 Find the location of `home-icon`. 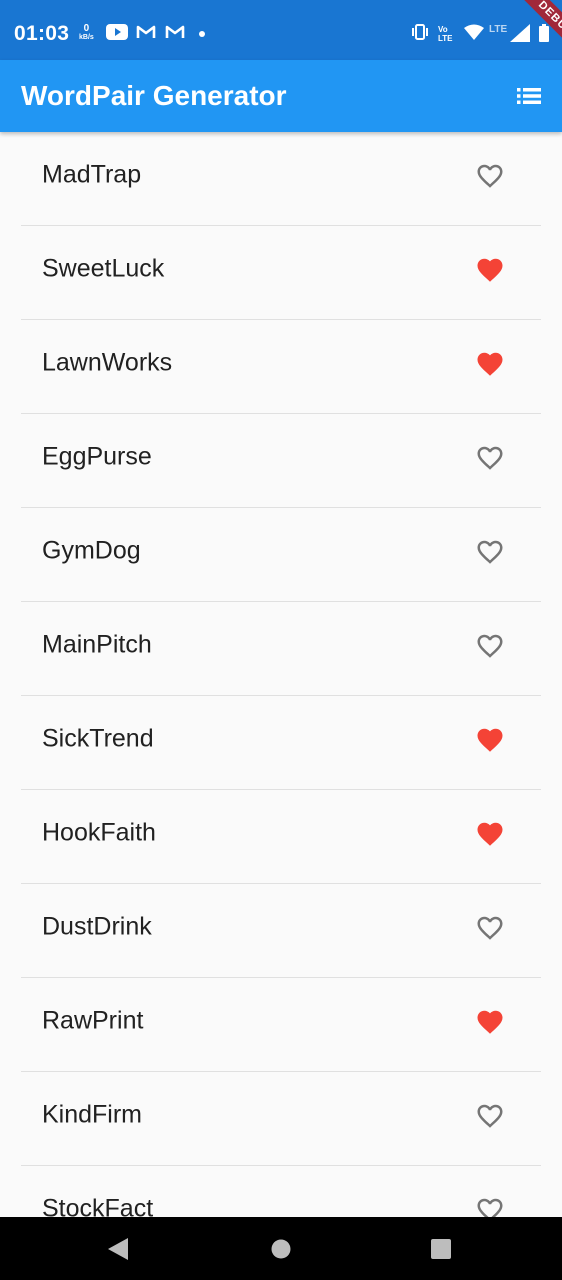

home-icon is located at coordinates (281, 1249).